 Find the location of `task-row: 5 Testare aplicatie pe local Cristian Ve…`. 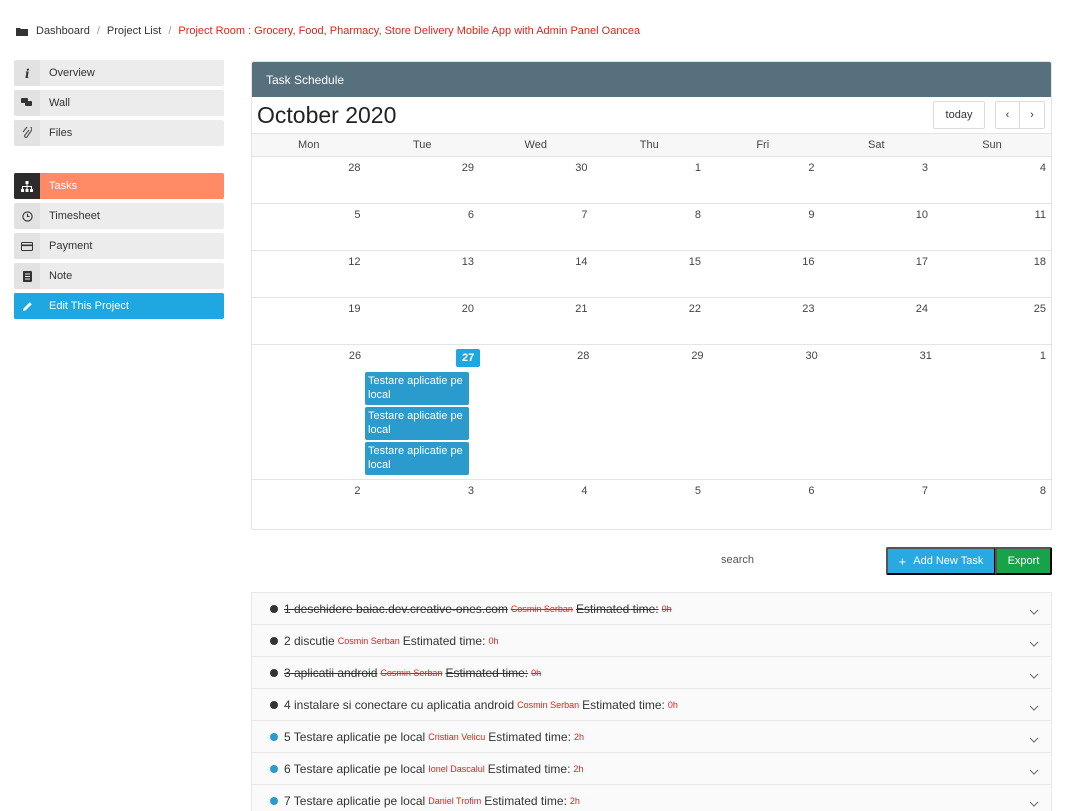

task-row: 5 Testare aplicatie pe local Cristian Ve… is located at coordinates (651, 737).